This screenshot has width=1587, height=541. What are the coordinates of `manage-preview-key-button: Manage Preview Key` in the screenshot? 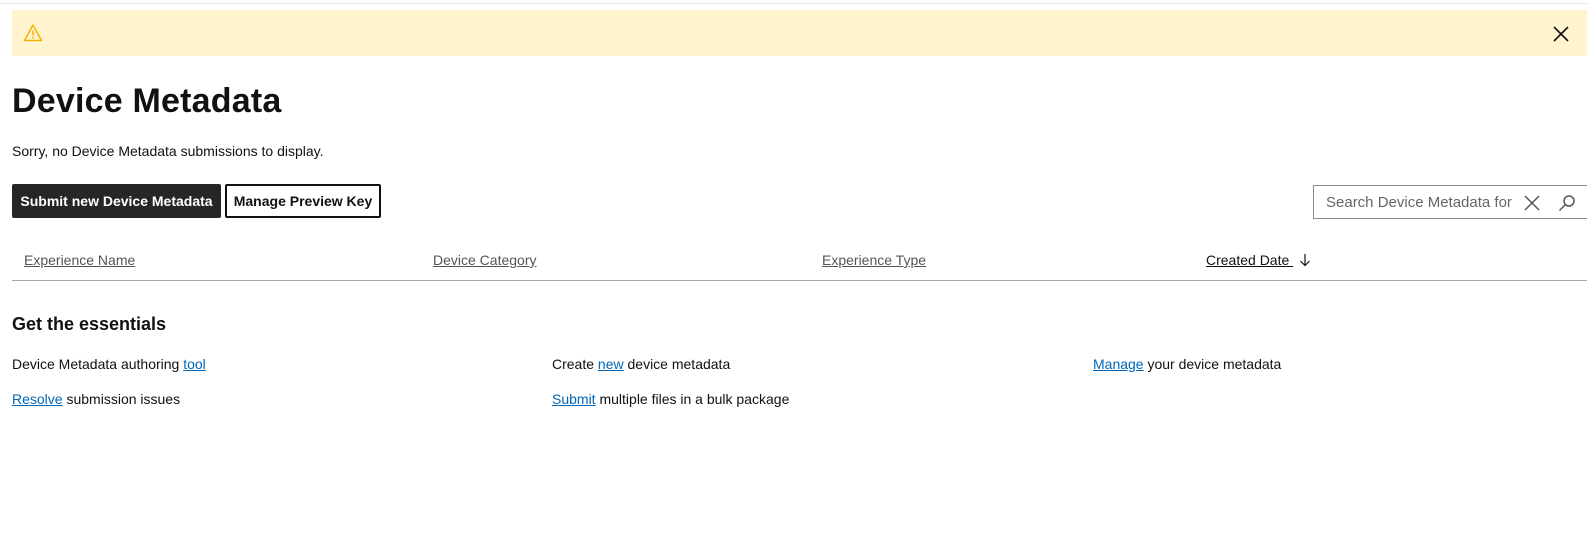 It's located at (303, 201).